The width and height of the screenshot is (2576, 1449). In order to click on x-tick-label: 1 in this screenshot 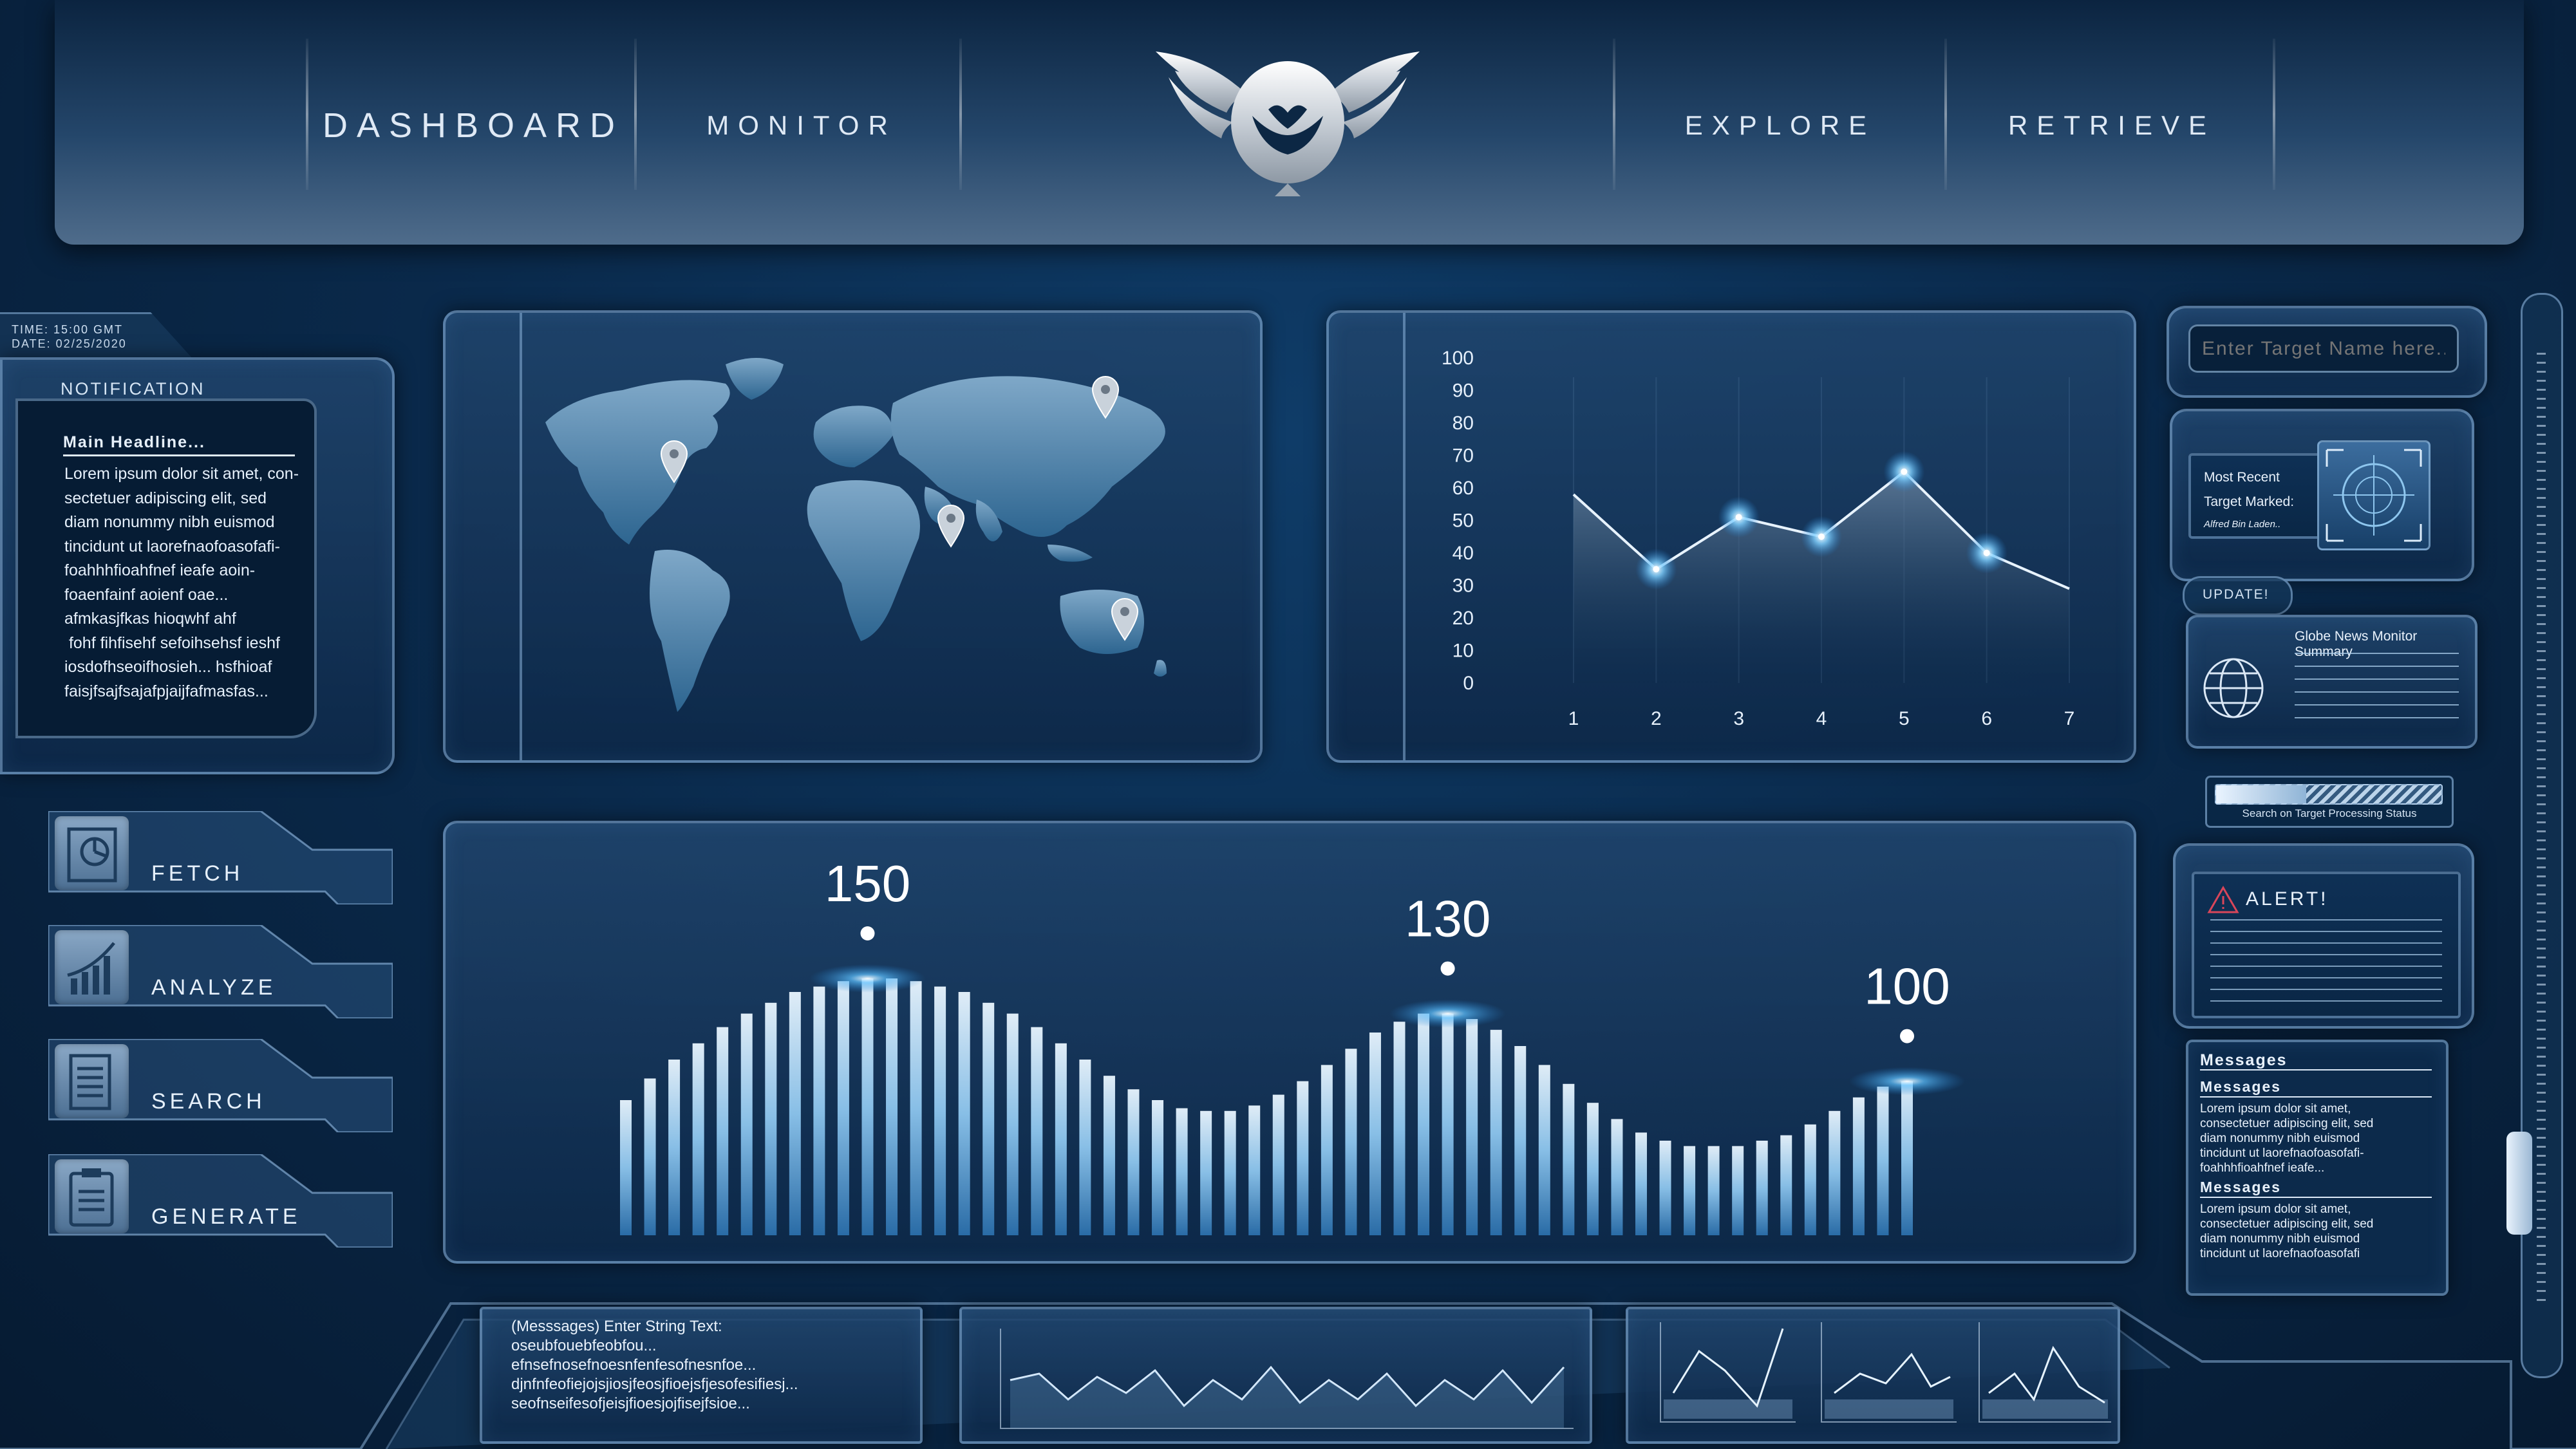, I will do `click(1573, 718)`.